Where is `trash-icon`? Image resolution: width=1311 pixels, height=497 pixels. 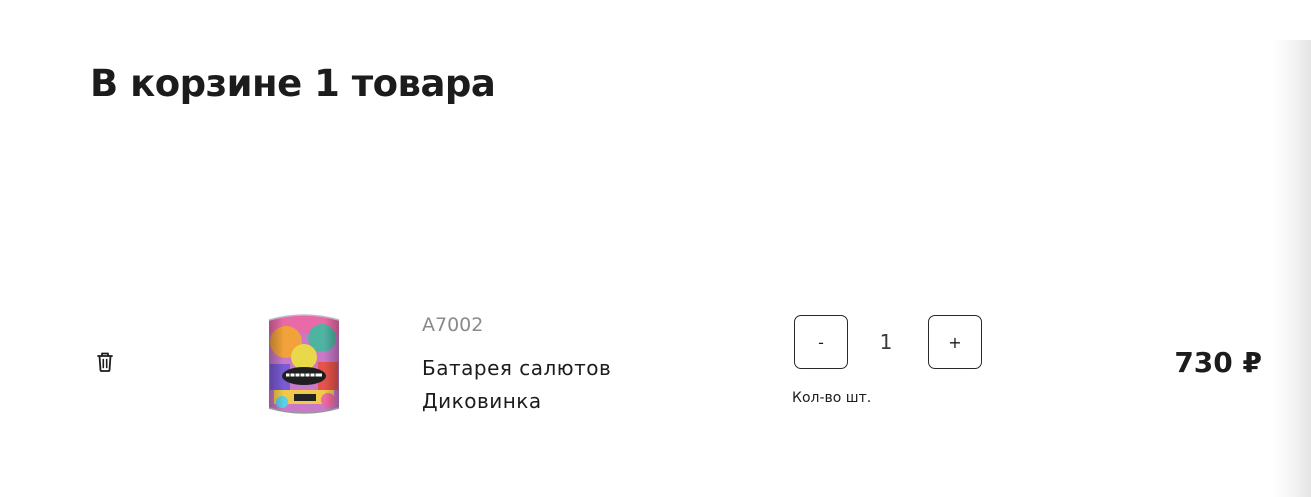 trash-icon is located at coordinates (105, 362).